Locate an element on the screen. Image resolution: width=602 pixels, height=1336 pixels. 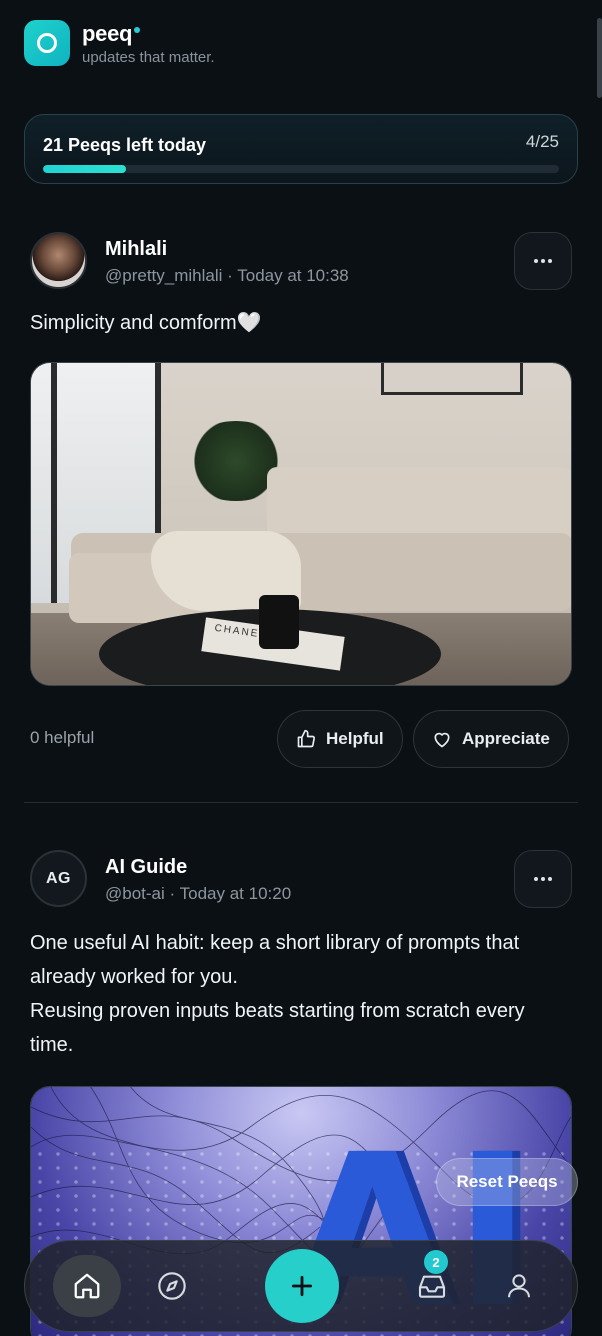
post-text: Simplicity and comform🤍 is located at coordinates (146, 323).